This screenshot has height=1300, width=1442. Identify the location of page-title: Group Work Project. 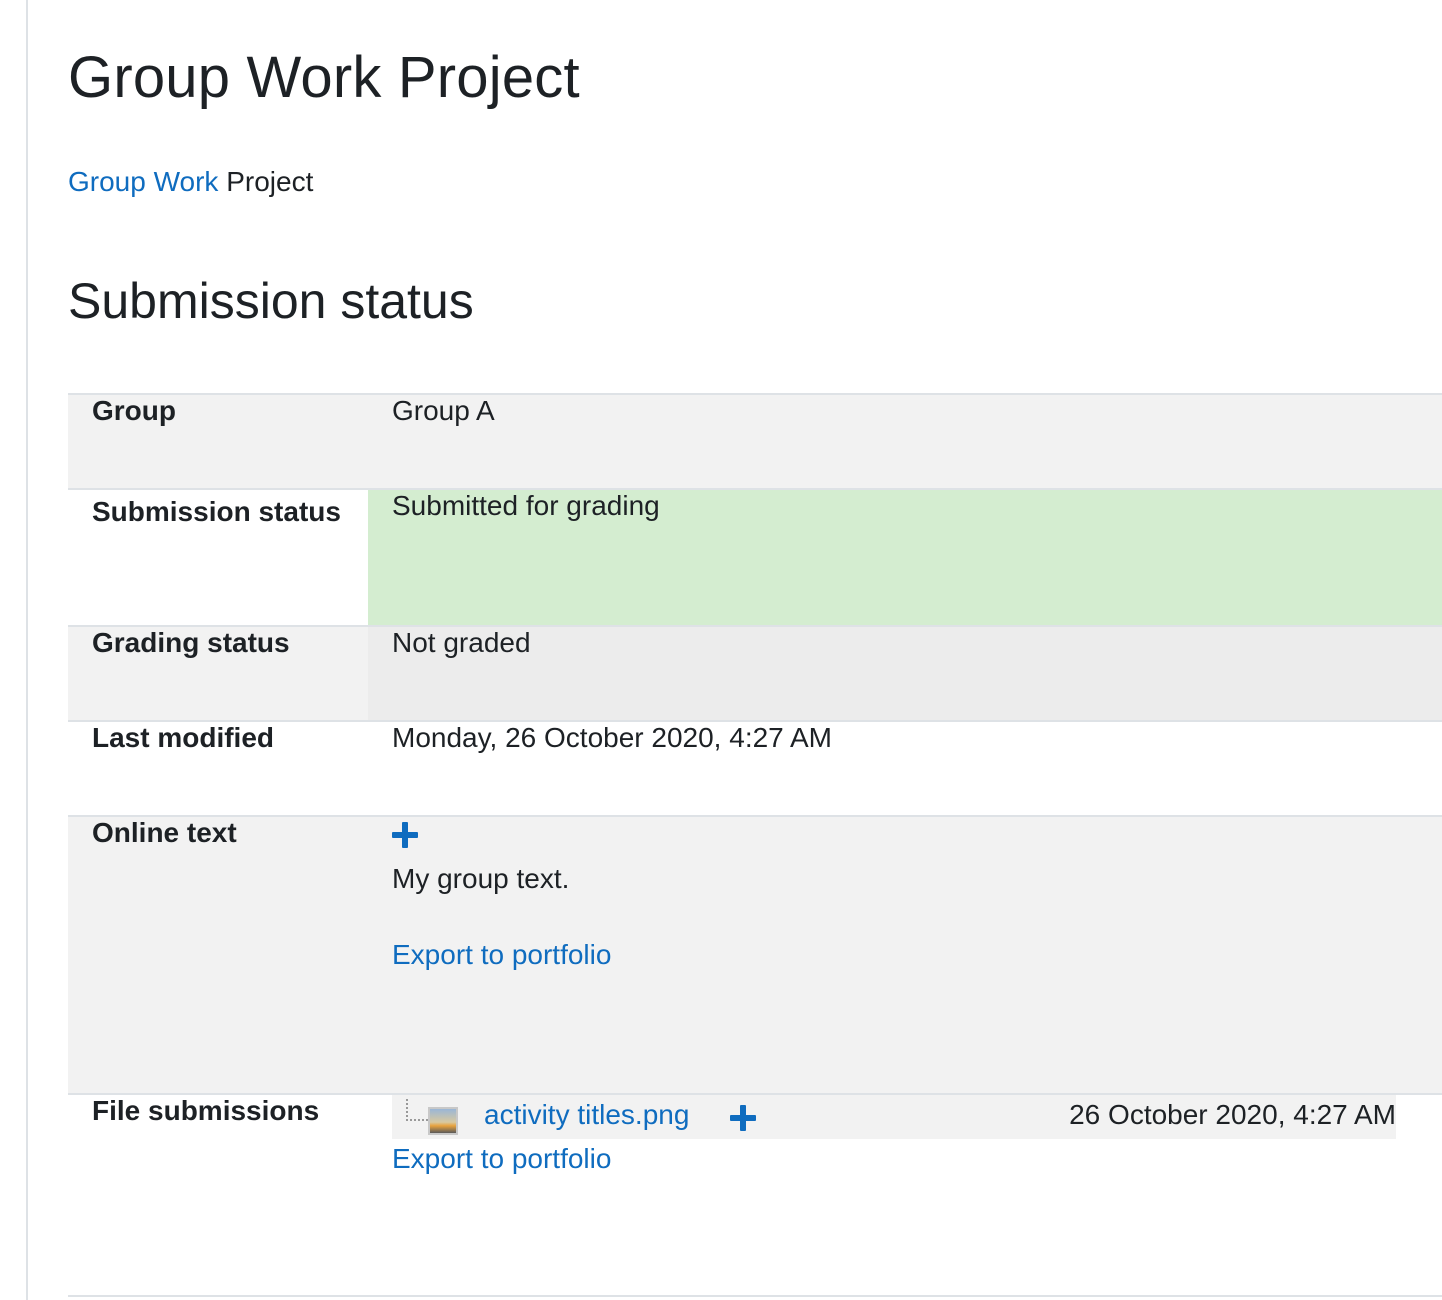
(324, 77).